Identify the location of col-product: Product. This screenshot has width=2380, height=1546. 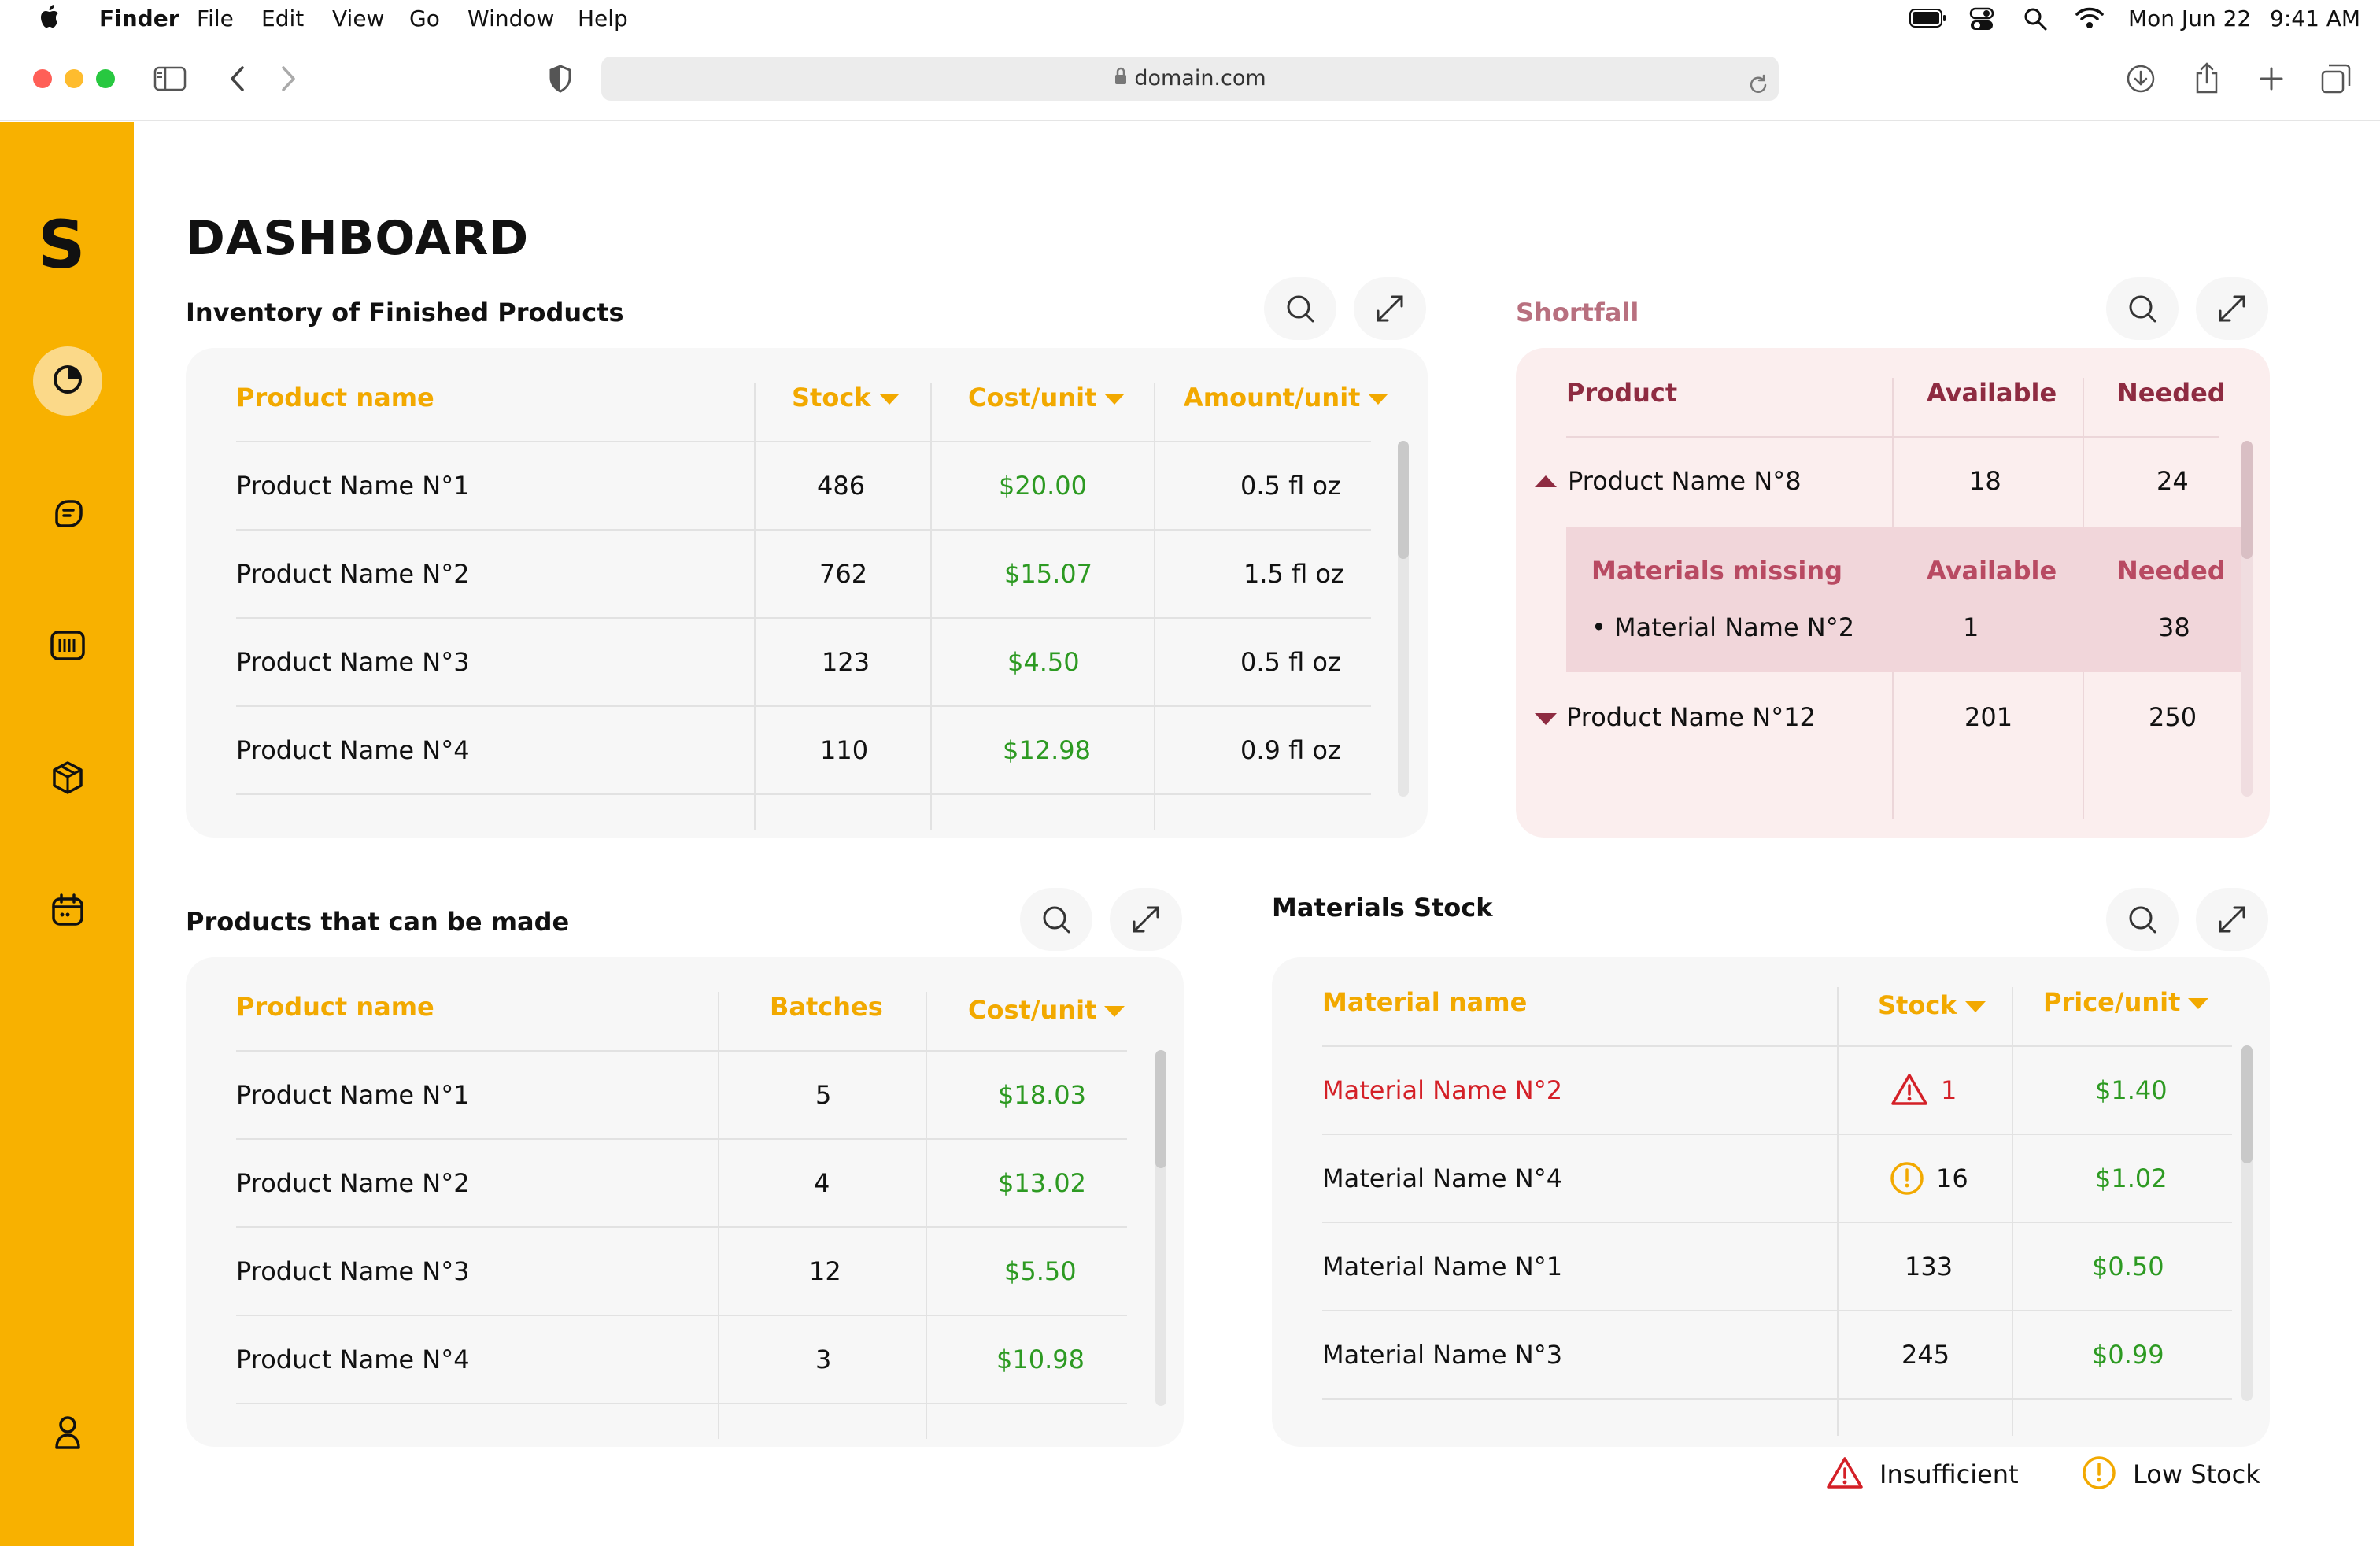
(1621, 393).